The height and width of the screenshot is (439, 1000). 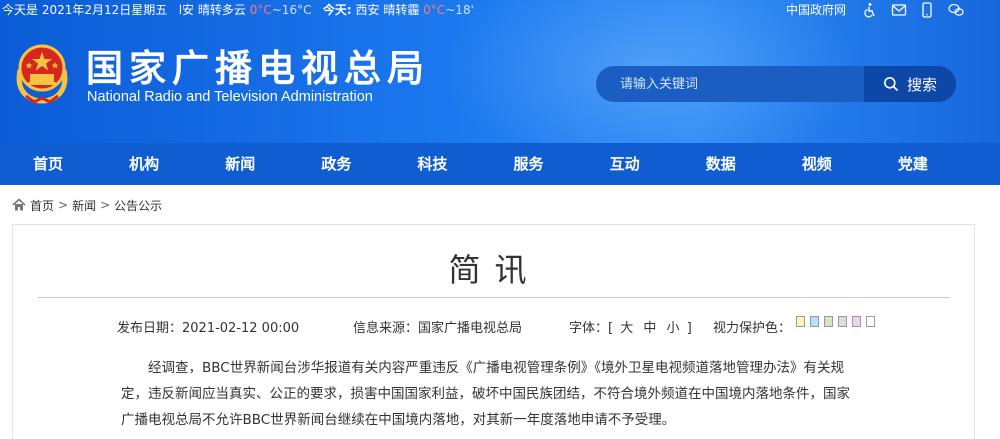 I want to click on font-size-control: 字体：[ 大 中 小 ], so click(x=630, y=326).